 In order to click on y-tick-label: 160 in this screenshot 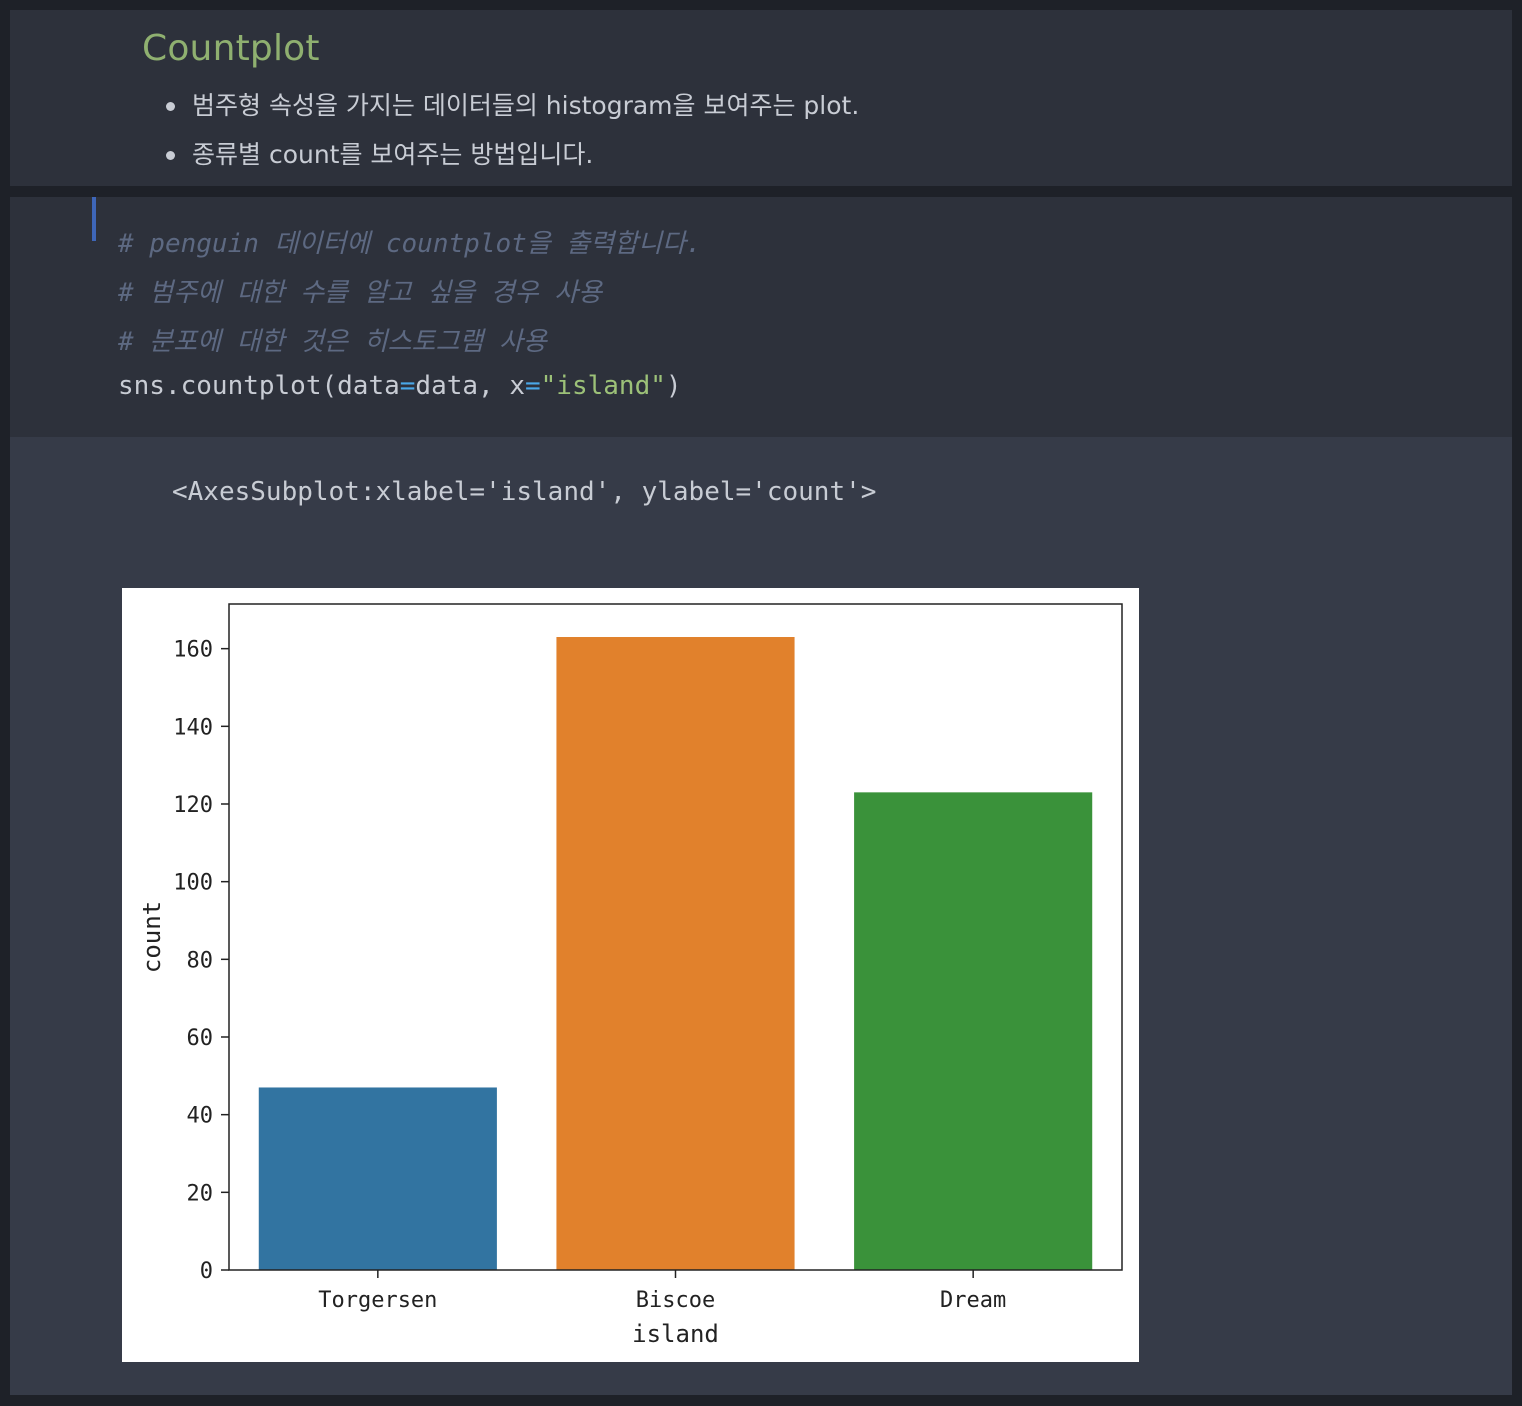, I will do `click(193, 650)`.